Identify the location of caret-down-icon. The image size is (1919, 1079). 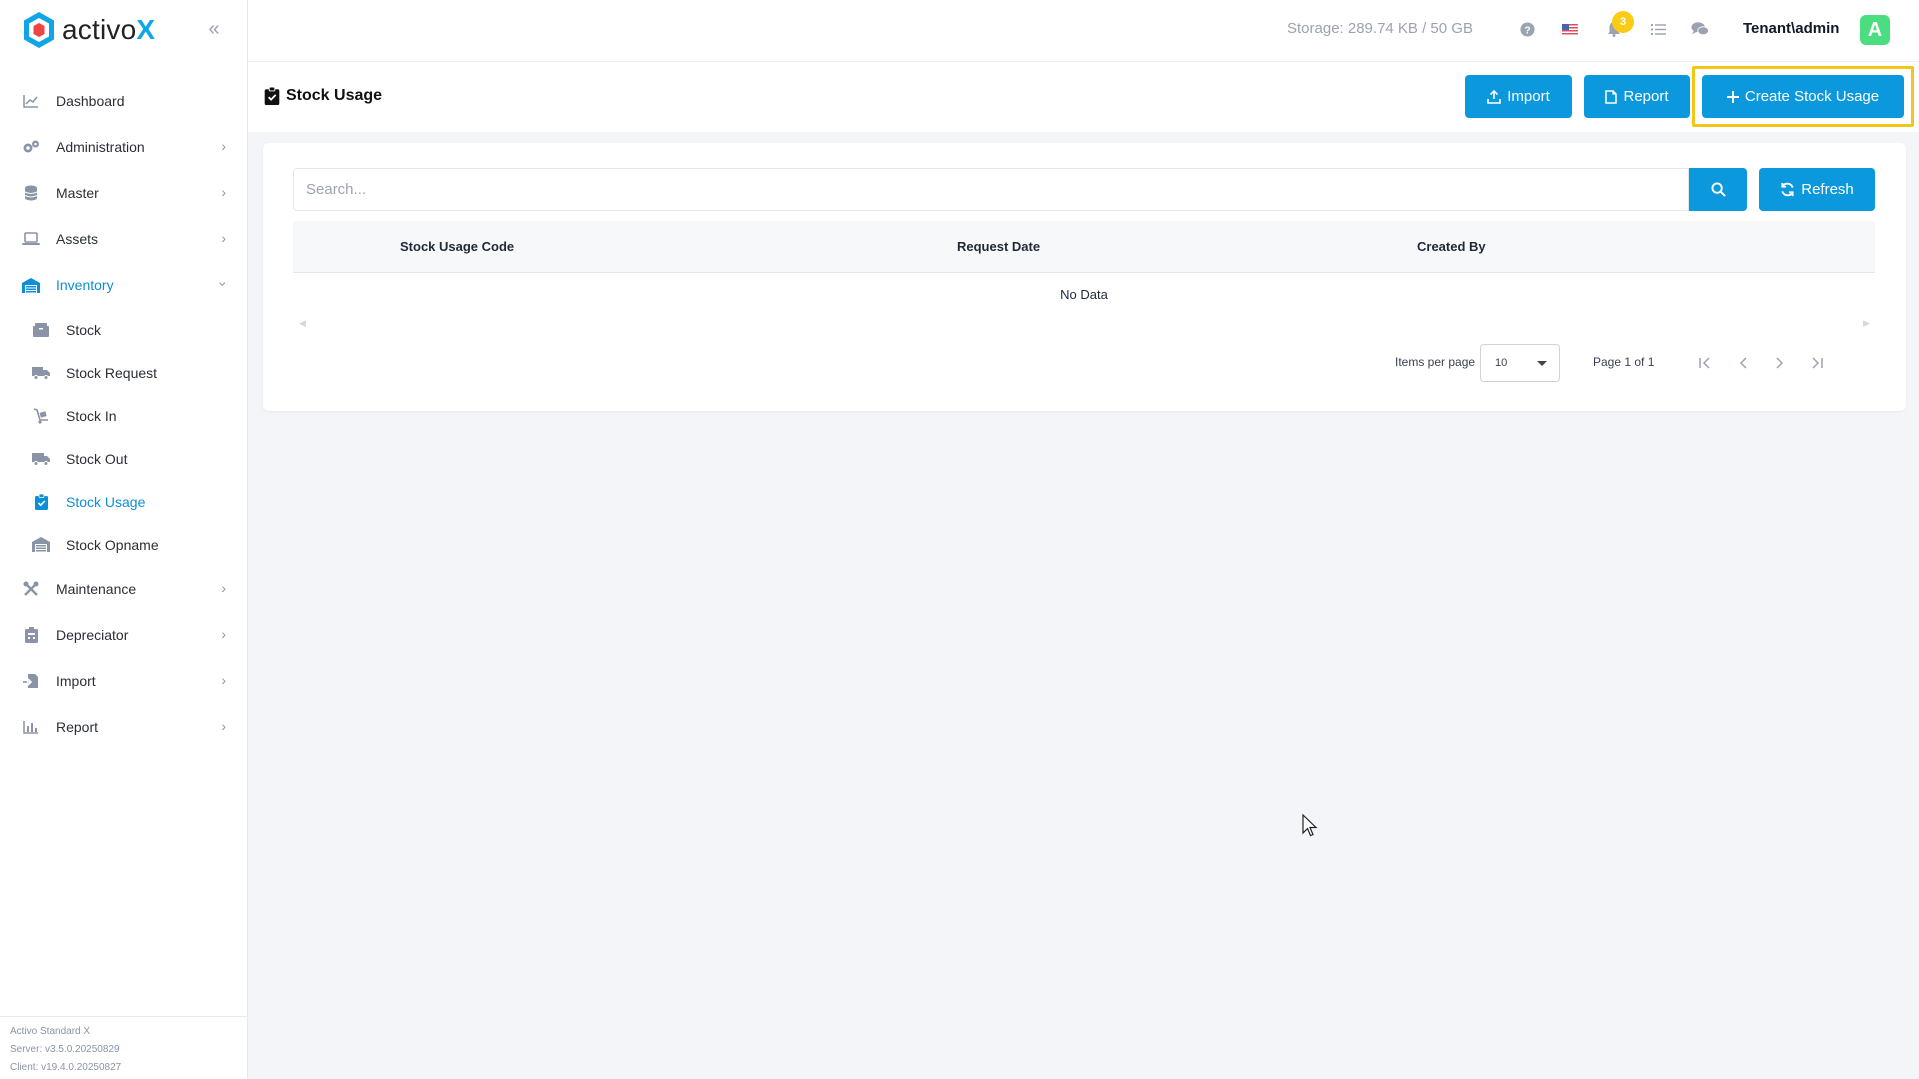
(1542, 363).